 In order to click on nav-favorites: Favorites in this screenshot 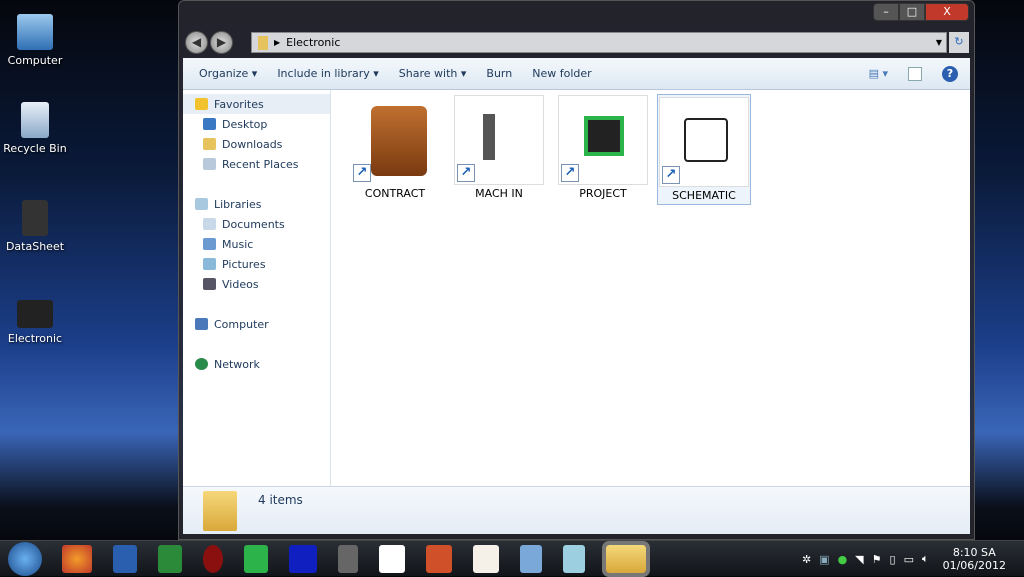, I will do `click(256, 104)`.